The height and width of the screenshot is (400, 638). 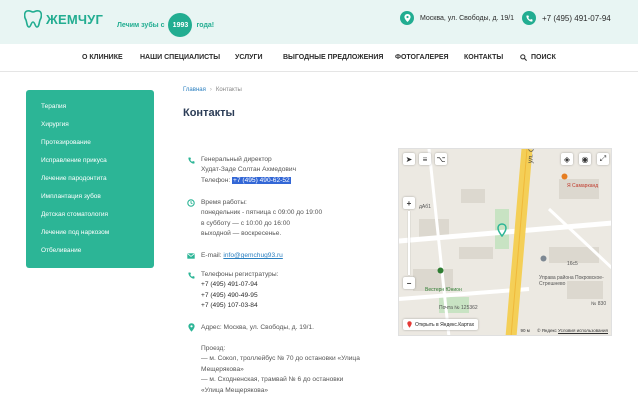 I want to click on directions-line: Мещерякова», so click(x=222, y=369).